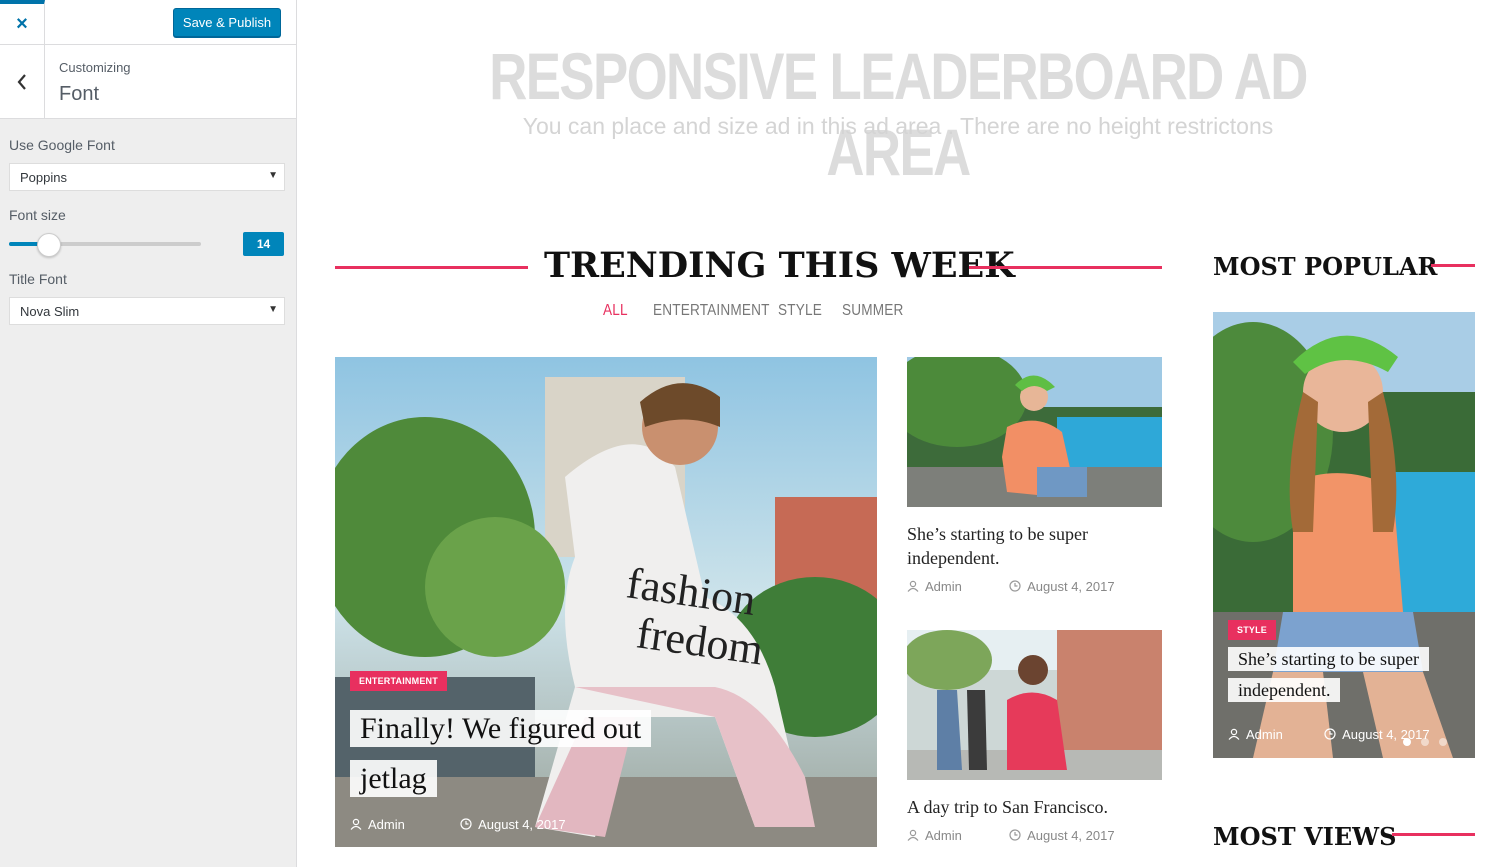 Image resolution: width=1498 pixels, height=867 pixels. Describe the element at coordinates (1034, 546) in the screenshot. I see `card-title: She’s starting to be super independent.` at that location.